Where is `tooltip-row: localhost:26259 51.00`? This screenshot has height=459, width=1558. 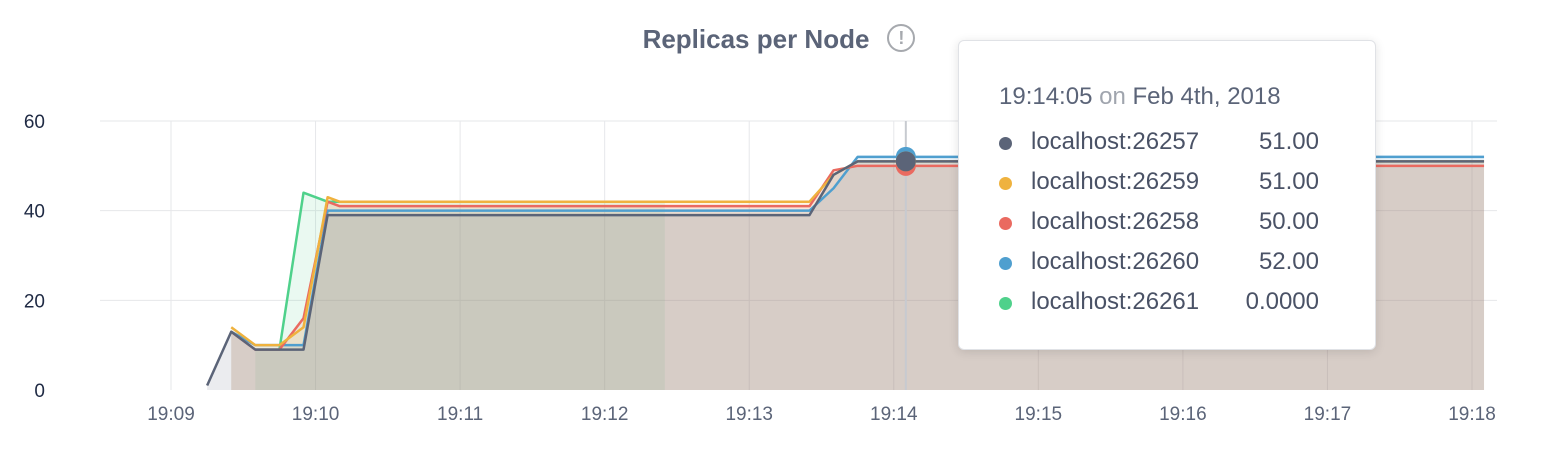 tooltip-row: localhost:26259 51.00 is located at coordinates (1159, 183).